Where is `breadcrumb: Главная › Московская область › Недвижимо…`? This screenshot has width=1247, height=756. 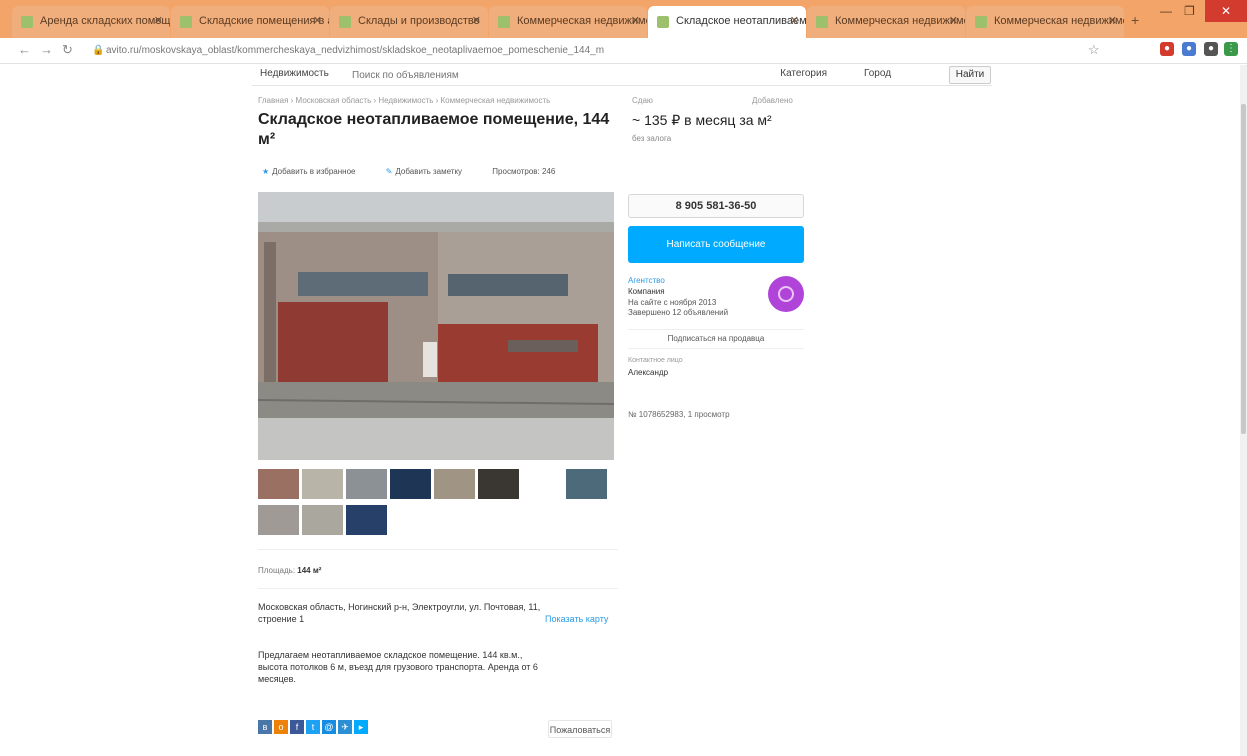
breadcrumb: Главная › Московская область › Недвижимо… is located at coordinates (438, 100).